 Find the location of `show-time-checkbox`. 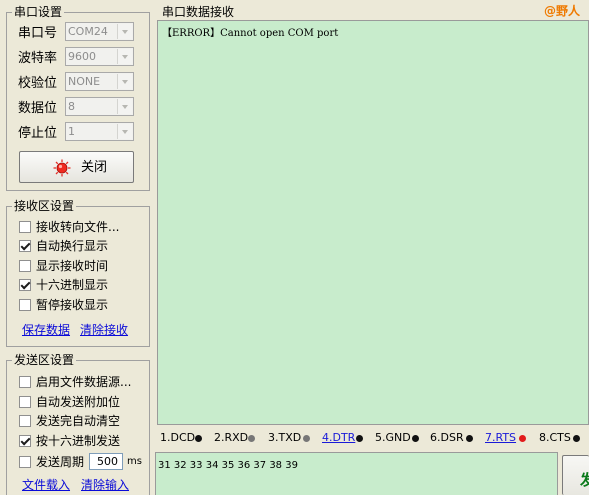

show-time-checkbox is located at coordinates (25, 266).